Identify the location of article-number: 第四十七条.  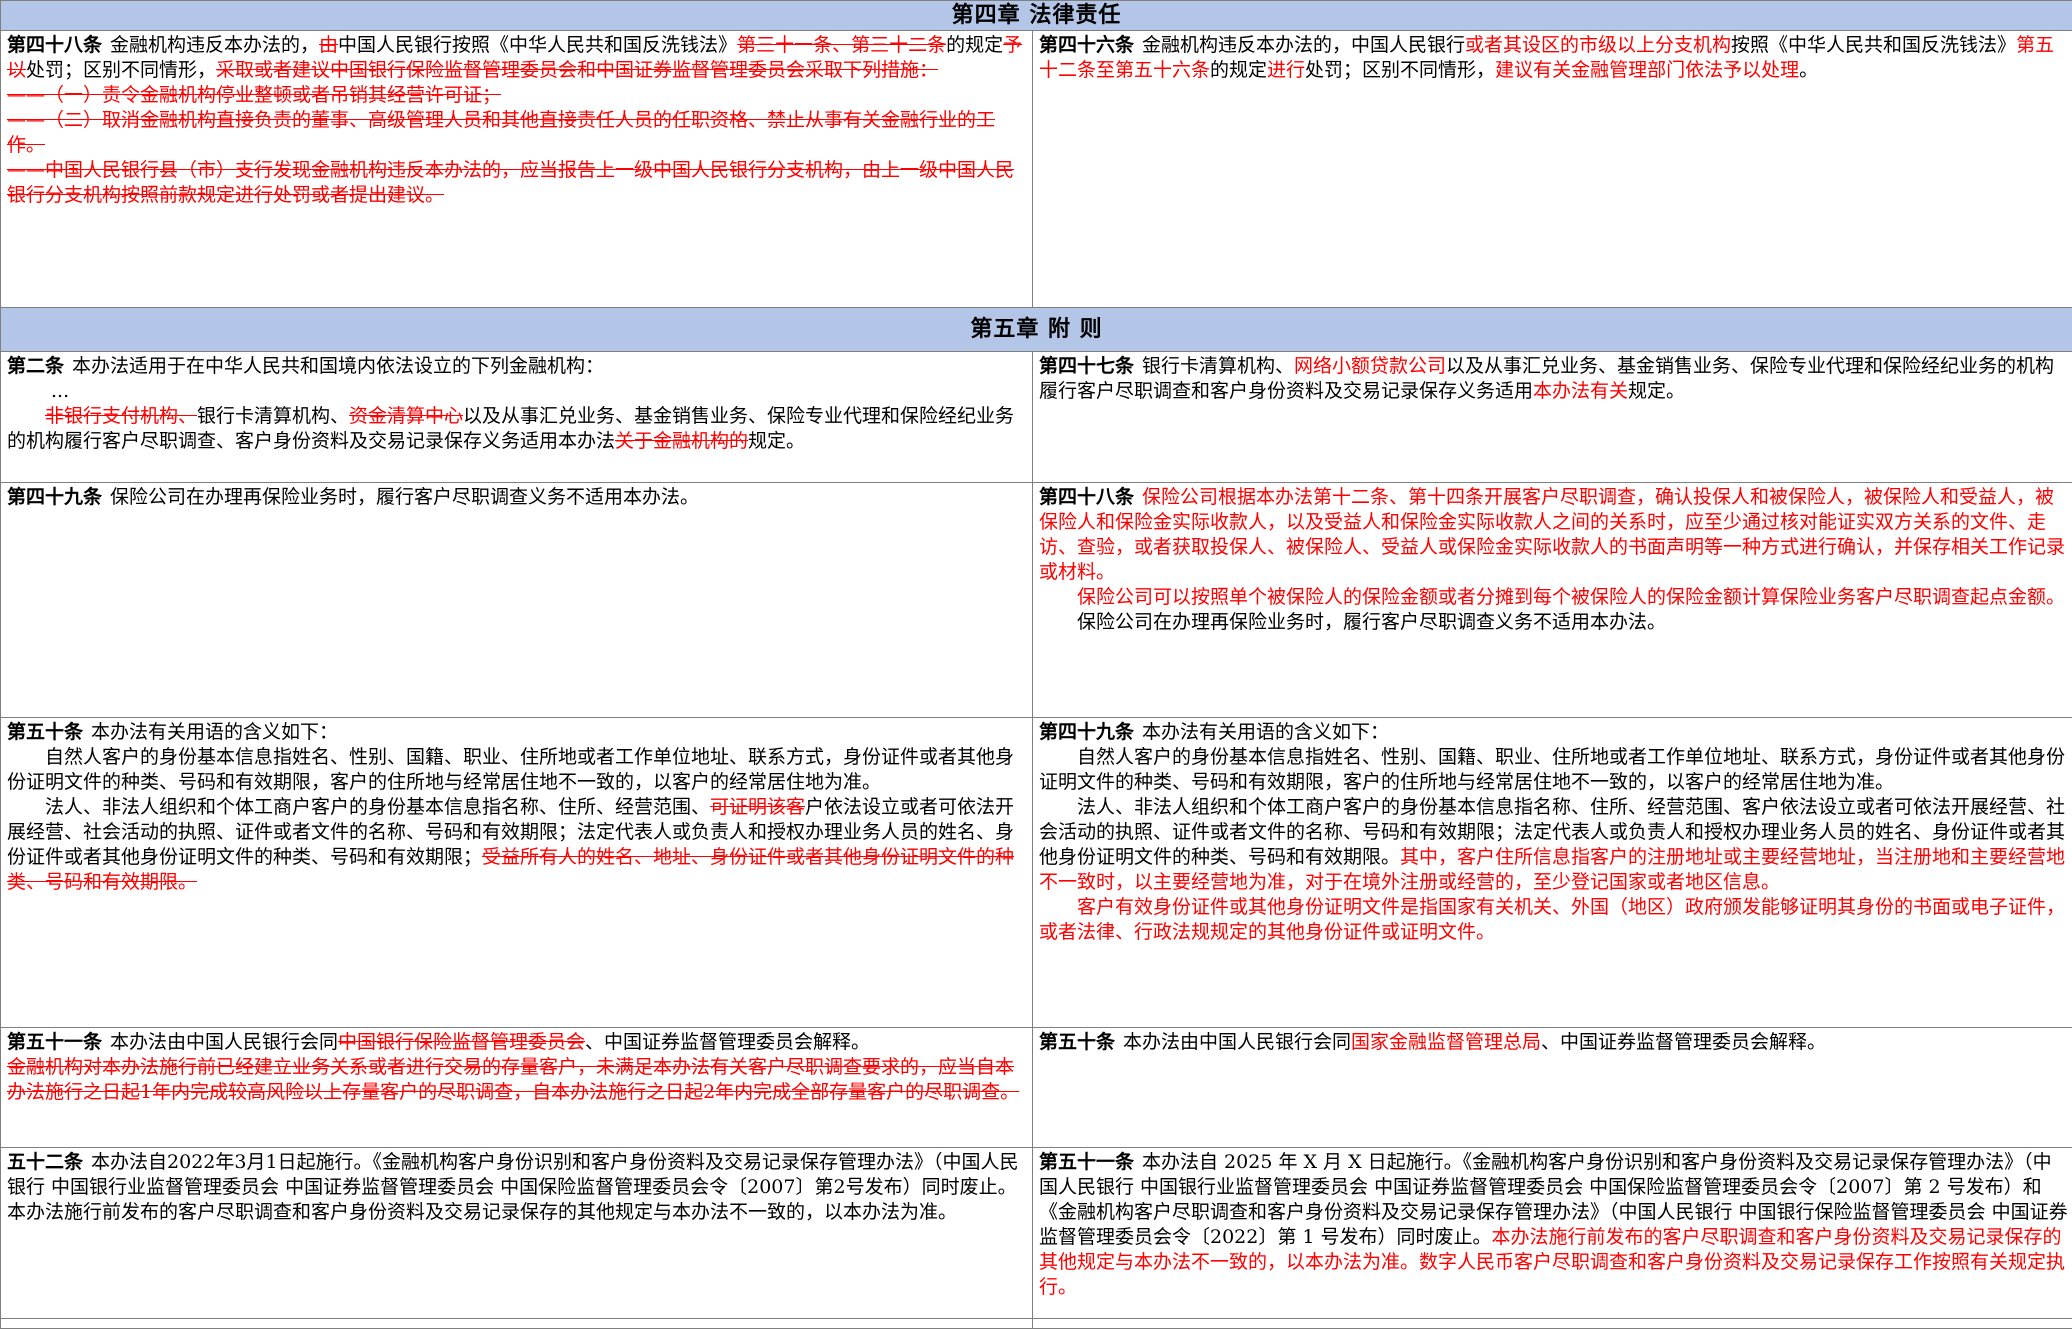
(1086, 366).